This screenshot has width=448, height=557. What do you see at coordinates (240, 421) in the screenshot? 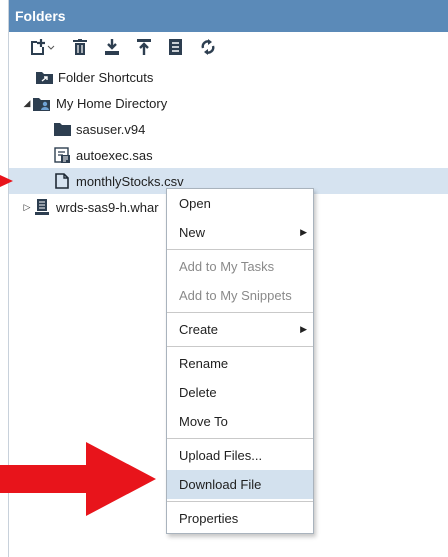
I see `menu-item-move-to: Move To` at bounding box center [240, 421].